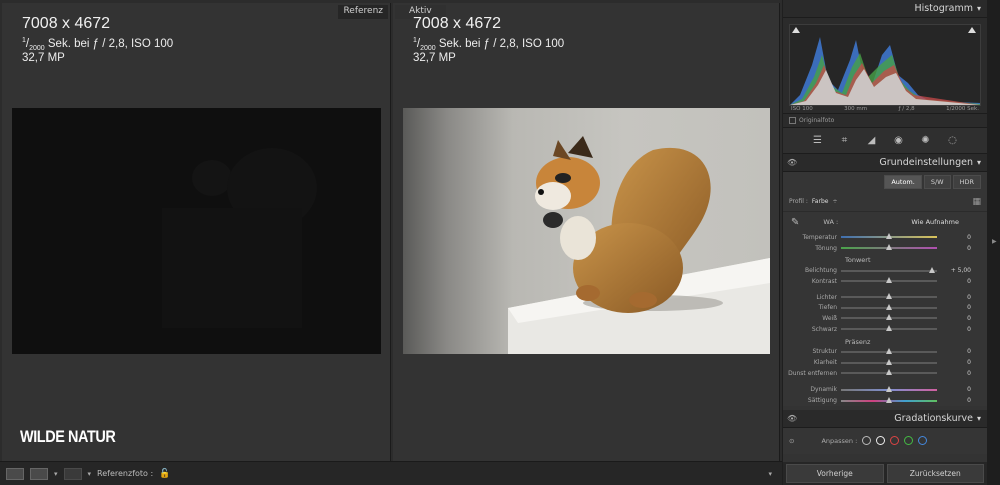  I want to click on original-photo-label: Originalfoto, so click(817, 120).